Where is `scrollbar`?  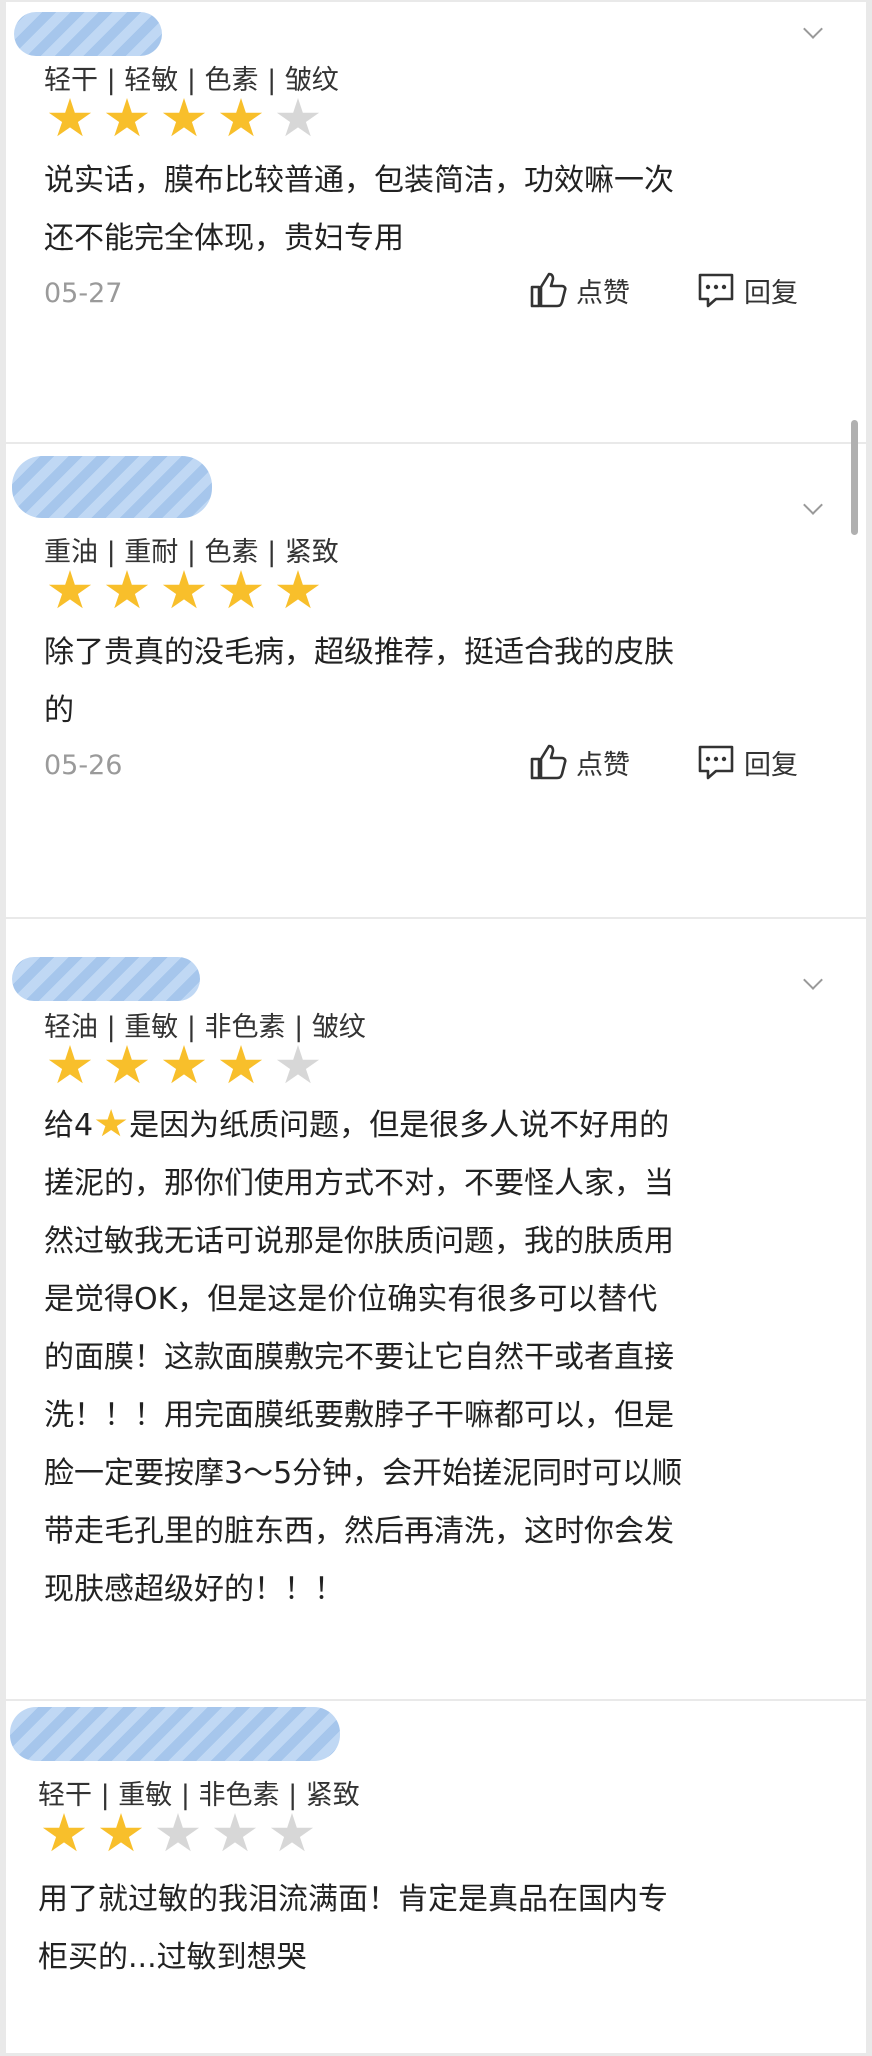
scrollbar is located at coordinates (854, 477).